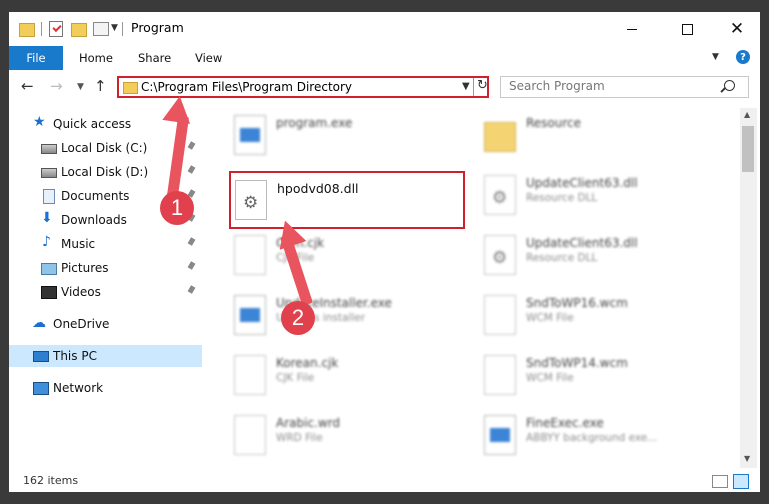 This screenshot has height=504, width=769. I want to click on file-item-updateinstaller-exe: UpdateInstaller.exe Updates installer, so click(349, 317).